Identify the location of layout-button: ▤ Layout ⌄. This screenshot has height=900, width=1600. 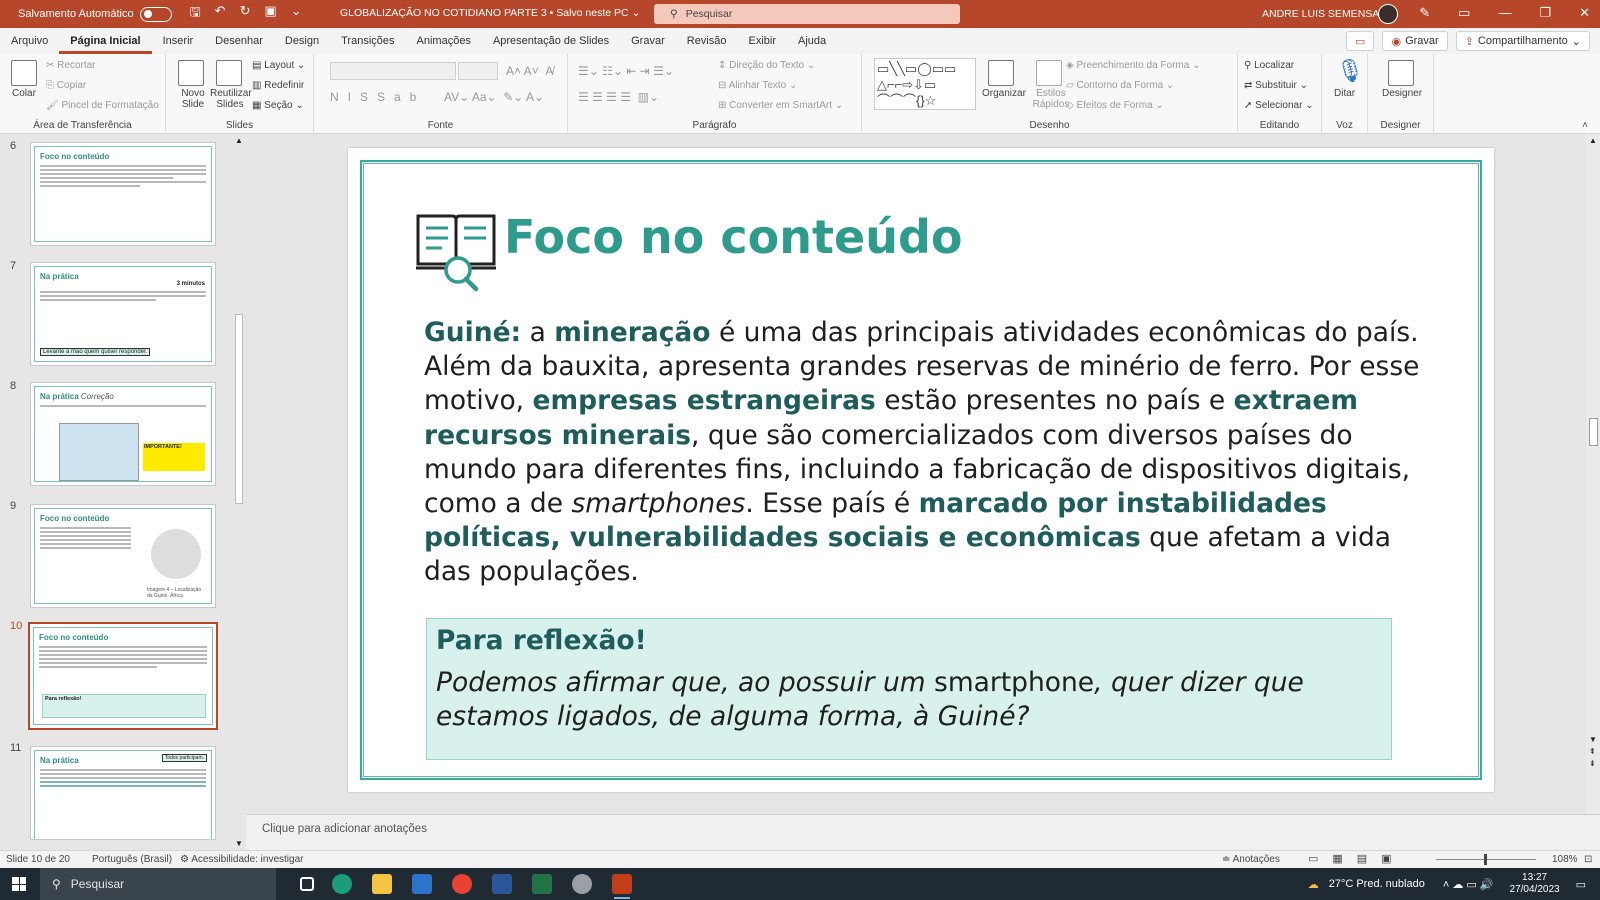
(278, 65).